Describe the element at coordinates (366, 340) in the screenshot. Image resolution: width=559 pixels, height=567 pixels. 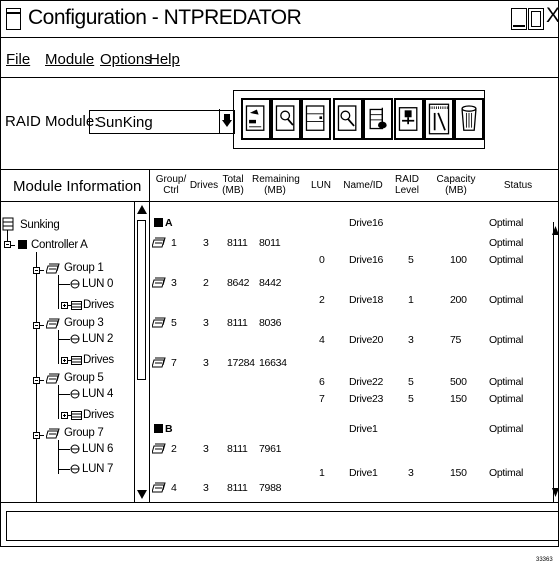
I see `row-name-id: Drive20` at that location.